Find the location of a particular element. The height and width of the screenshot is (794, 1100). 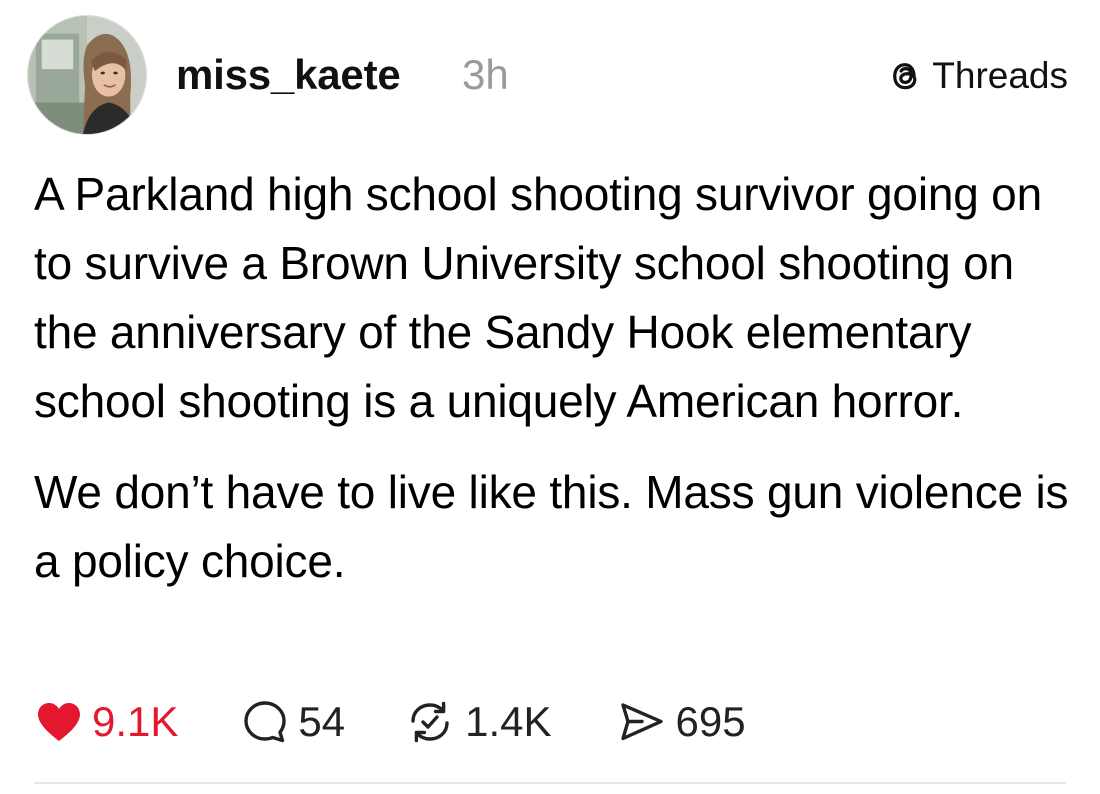

reply-button: 54 is located at coordinates (293, 722).